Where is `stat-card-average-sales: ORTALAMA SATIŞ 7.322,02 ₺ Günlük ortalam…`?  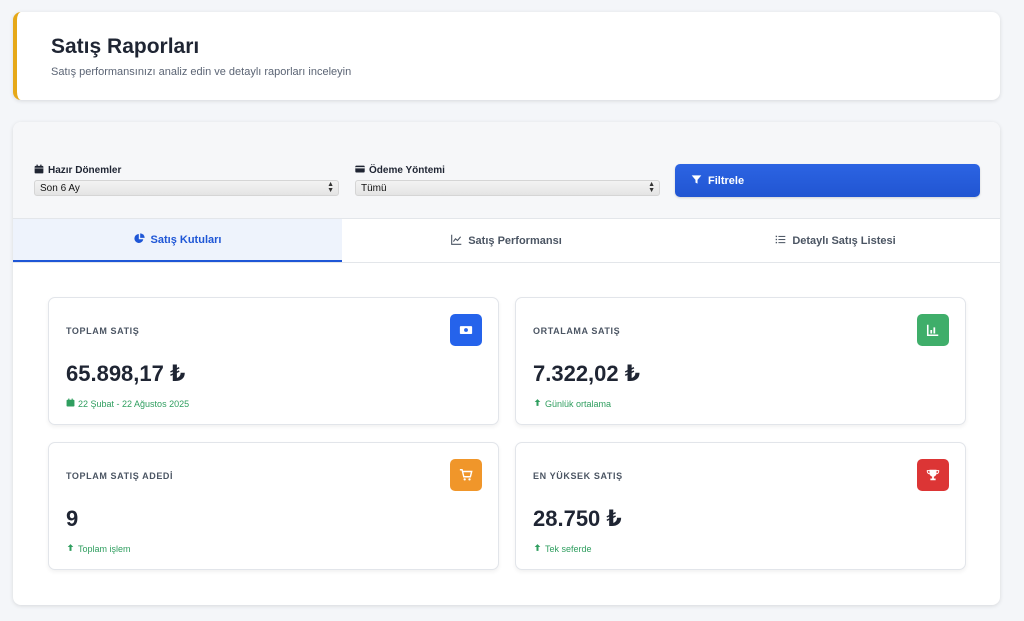 stat-card-average-sales: ORTALAMA SATIŞ 7.322,02 ₺ Günlük ortalam… is located at coordinates (740, 361).